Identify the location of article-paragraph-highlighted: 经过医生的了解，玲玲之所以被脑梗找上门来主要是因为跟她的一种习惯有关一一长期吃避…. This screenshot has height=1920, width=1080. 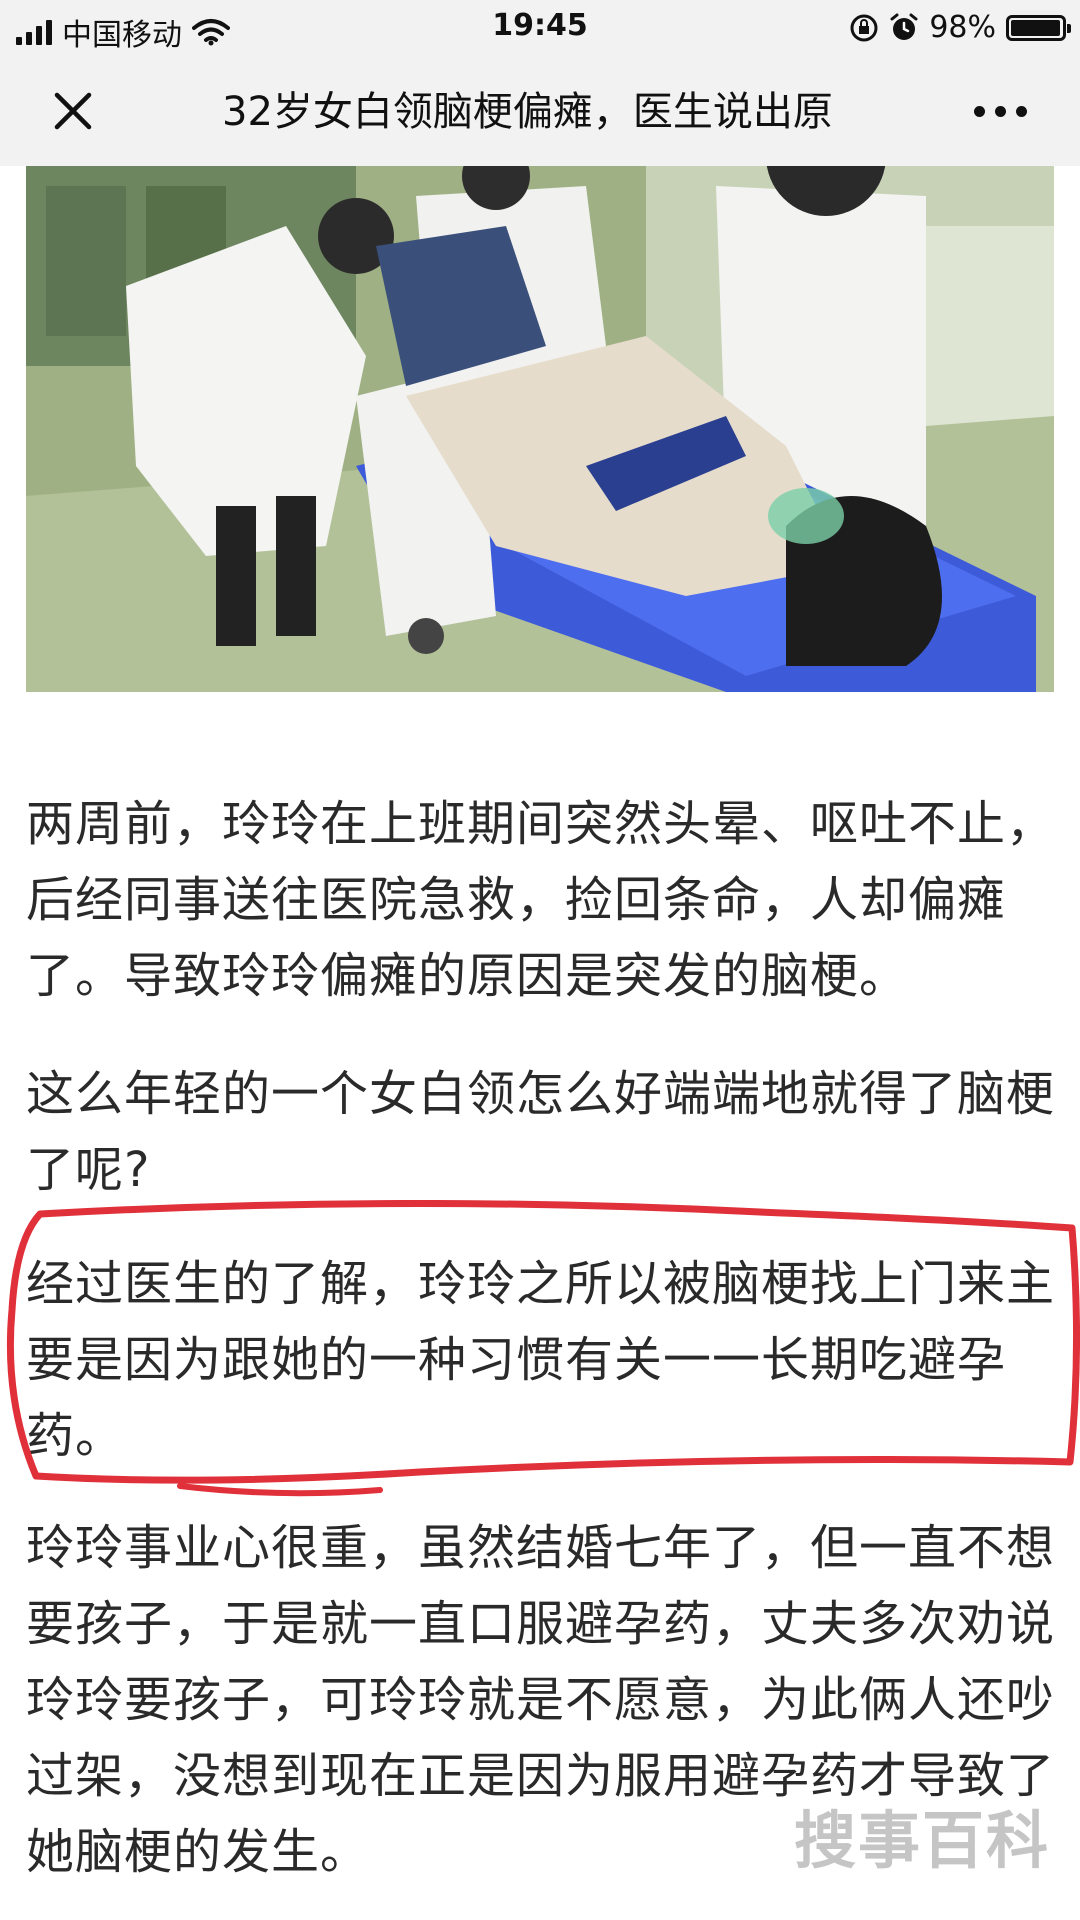
(541, 1360).